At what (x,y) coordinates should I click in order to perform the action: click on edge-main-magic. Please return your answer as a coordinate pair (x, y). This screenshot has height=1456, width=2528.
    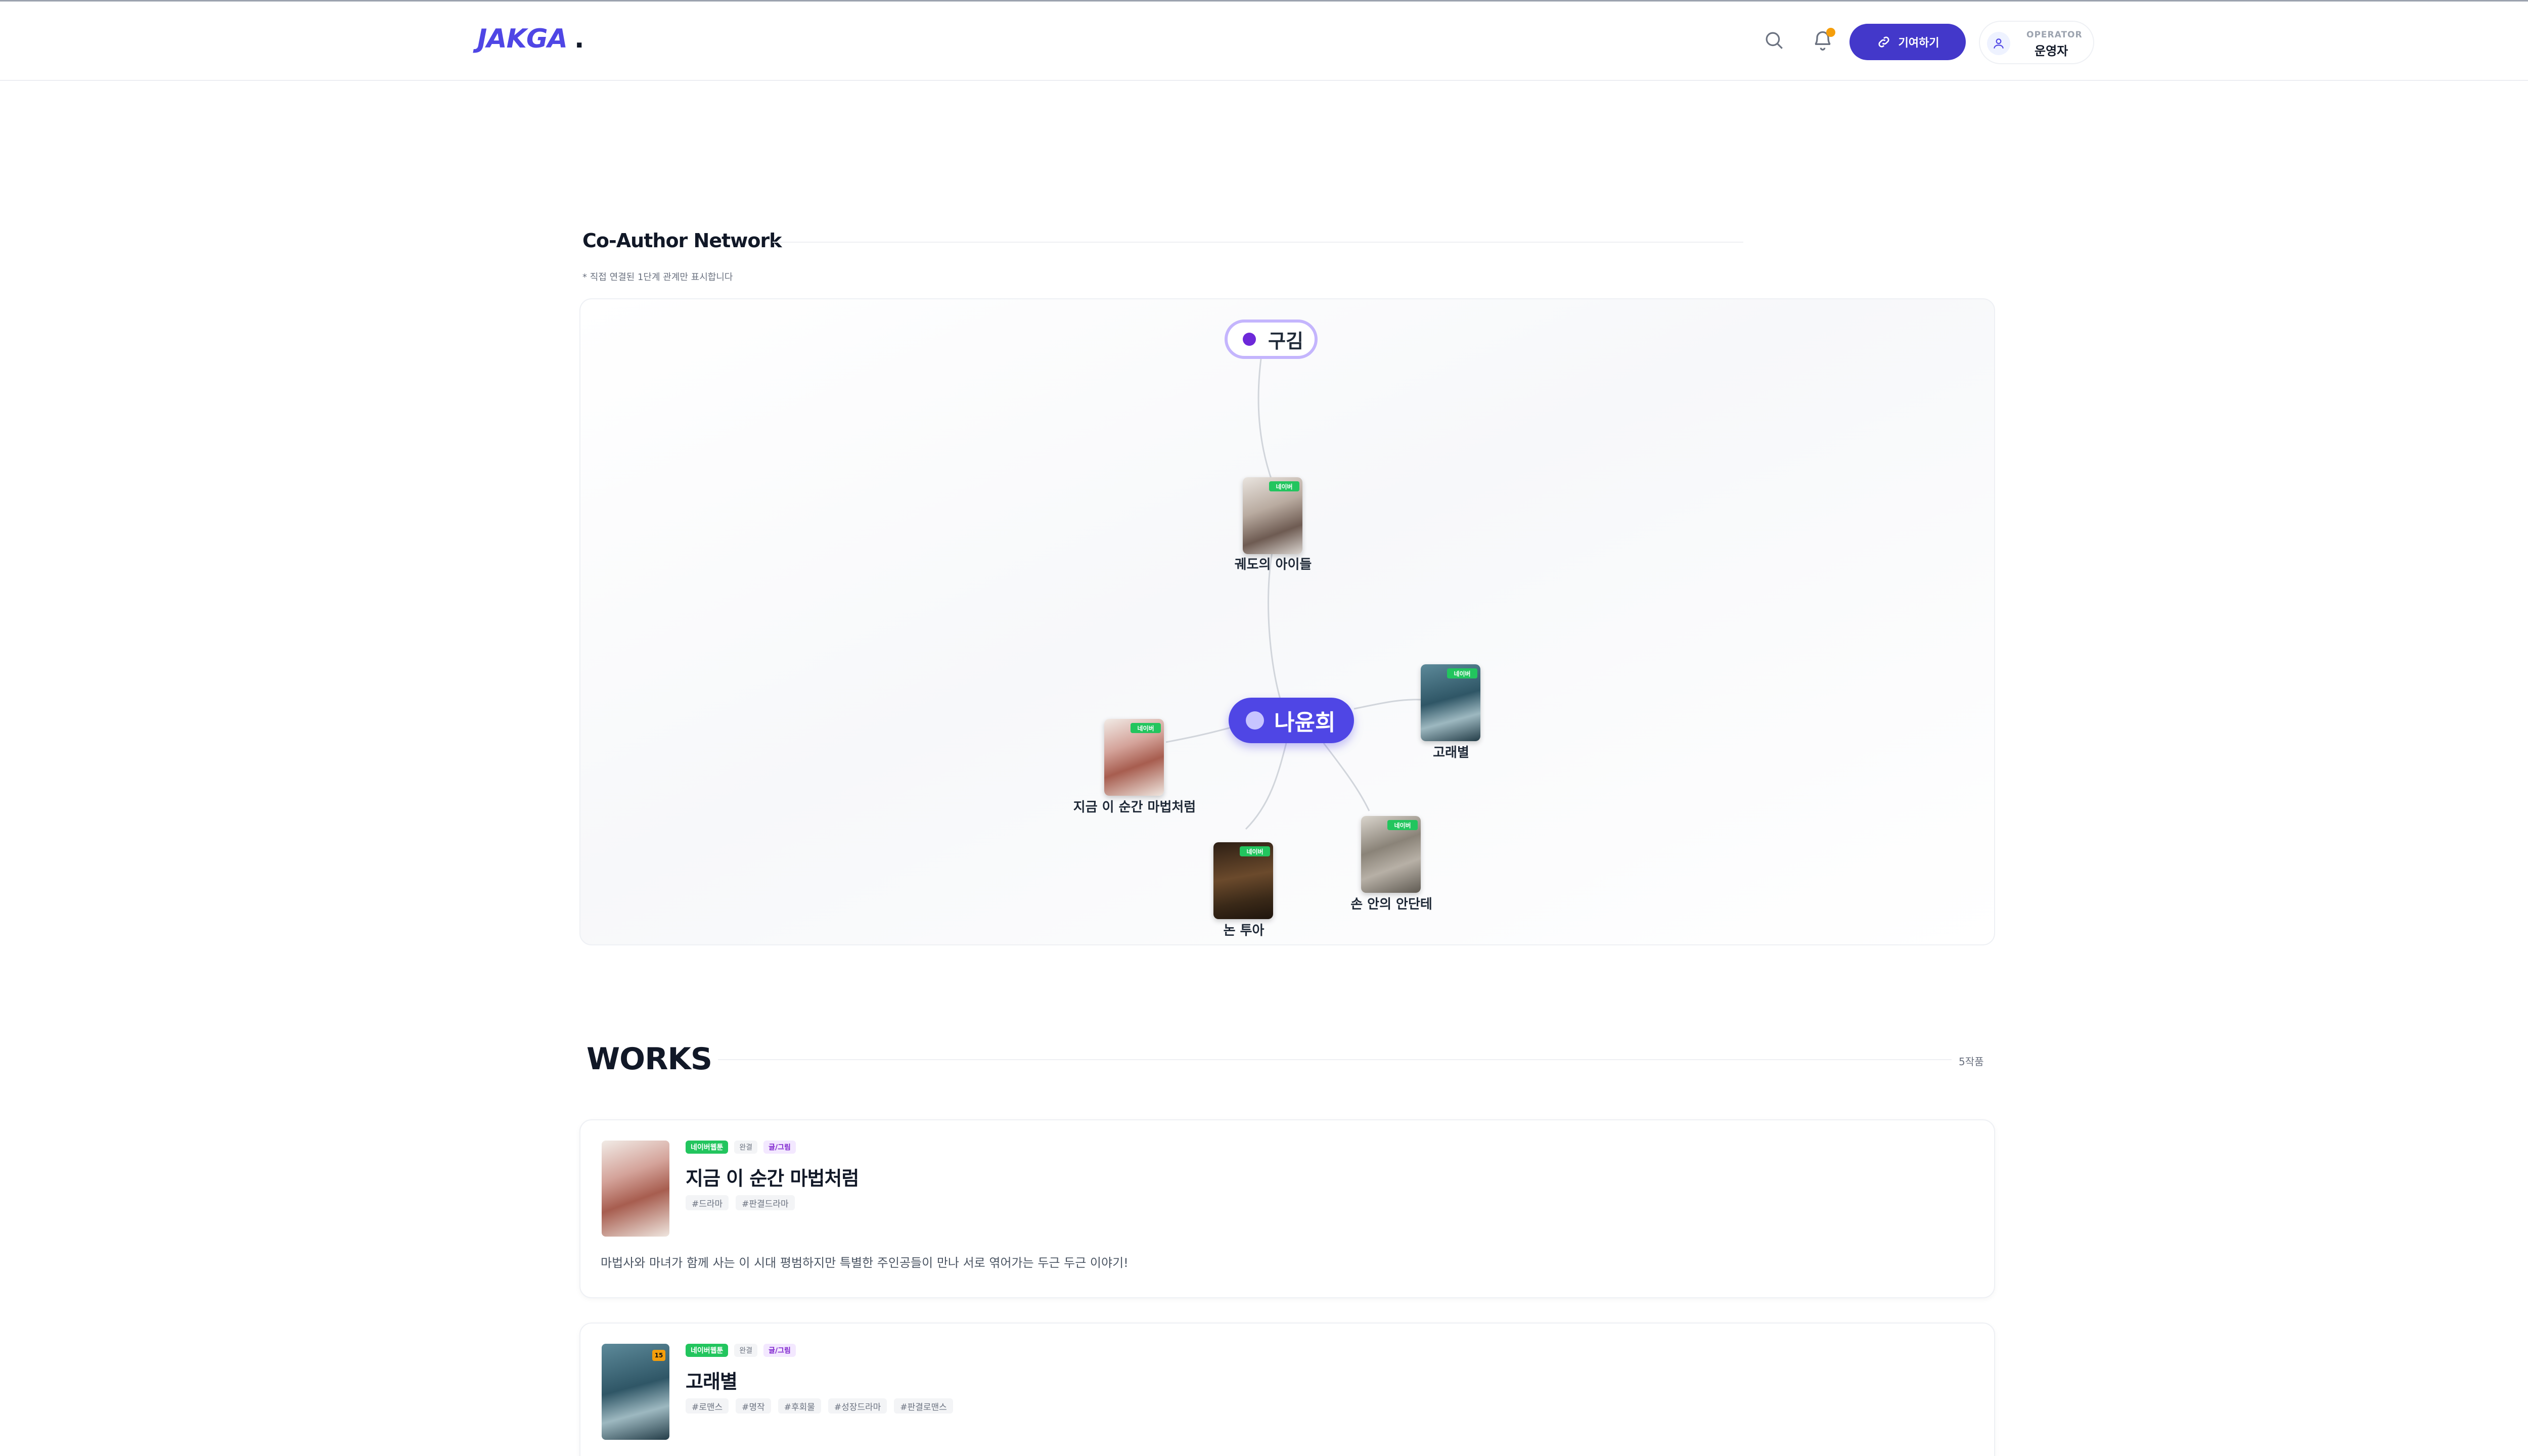
    Looking at the image, I should click on (1199, 734).